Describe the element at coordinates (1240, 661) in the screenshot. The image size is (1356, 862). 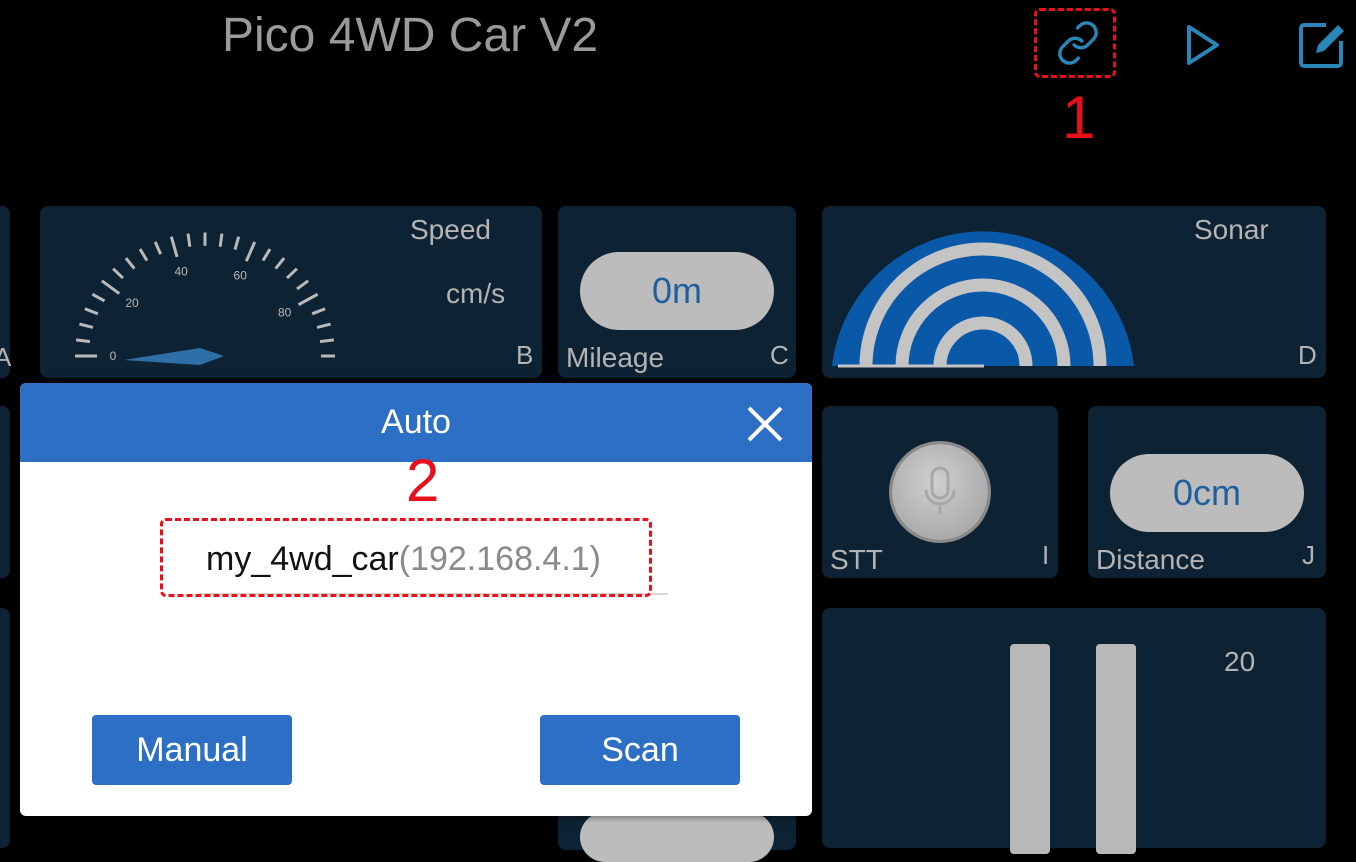
I see `slider-value: 20` at that location.